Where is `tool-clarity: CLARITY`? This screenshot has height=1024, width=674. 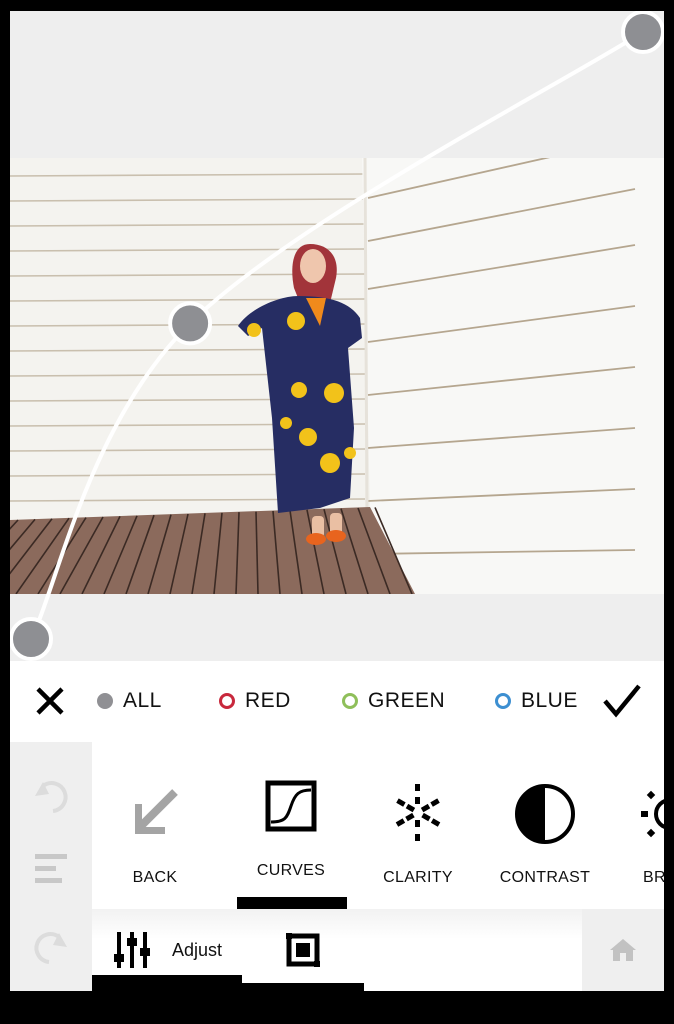 tool-clarity: CLARITY is located at coordinates (418, 825).